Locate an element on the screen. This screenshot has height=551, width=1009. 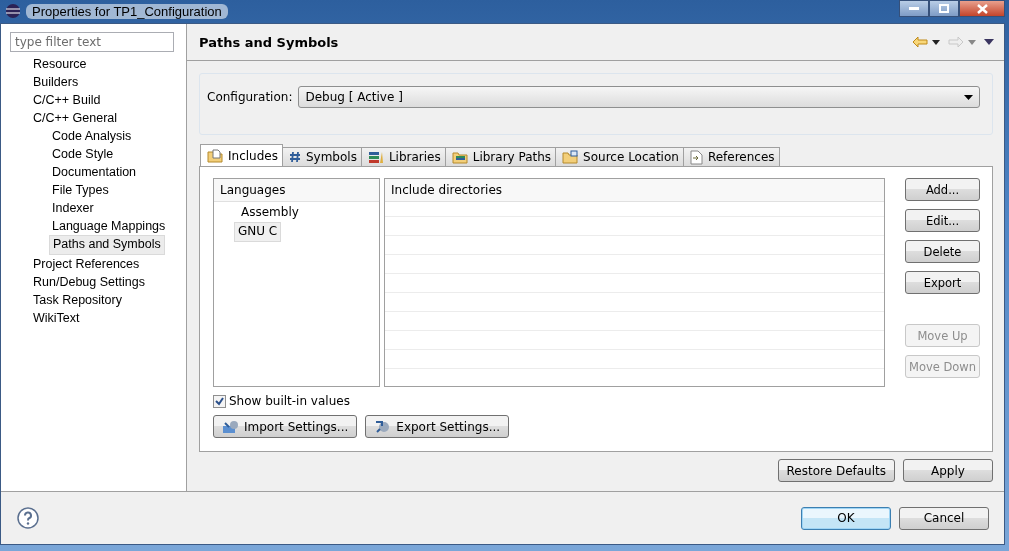
tree-item: Builders is located at coordinates (56, 82).